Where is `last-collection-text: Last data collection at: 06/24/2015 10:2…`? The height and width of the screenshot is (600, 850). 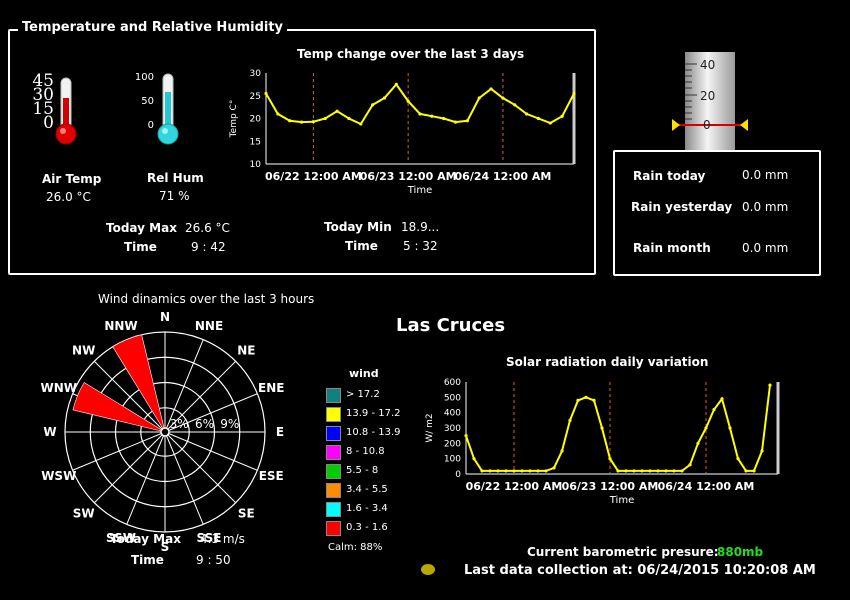 last-collection-text: Last data collection at: 06/24/2015 10:2… is located at coordinates (640, 570).